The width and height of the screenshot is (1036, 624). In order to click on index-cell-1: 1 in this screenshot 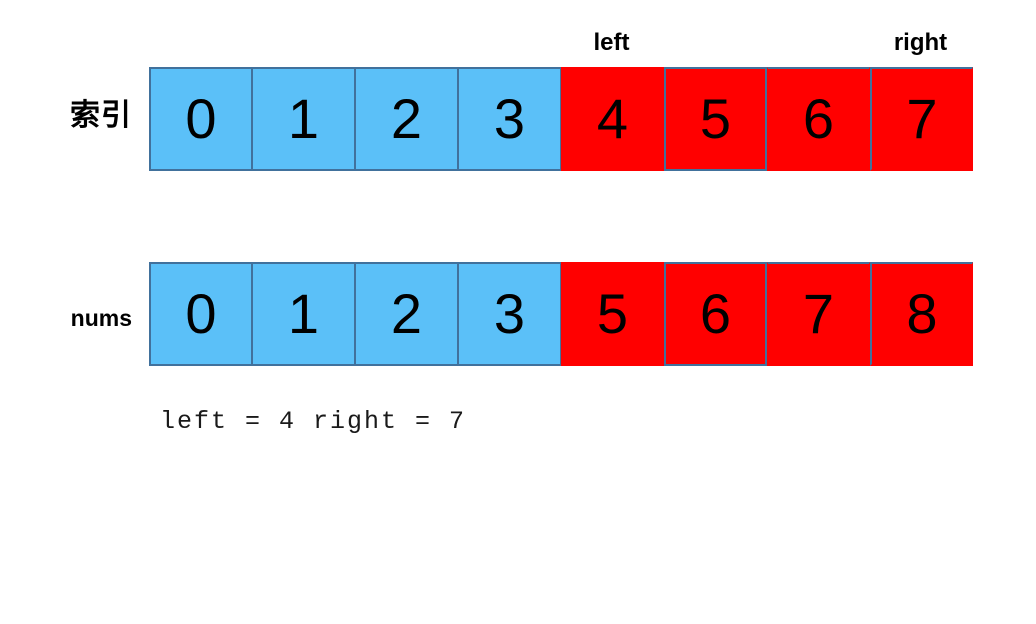, I will do `click(303, 119)`.